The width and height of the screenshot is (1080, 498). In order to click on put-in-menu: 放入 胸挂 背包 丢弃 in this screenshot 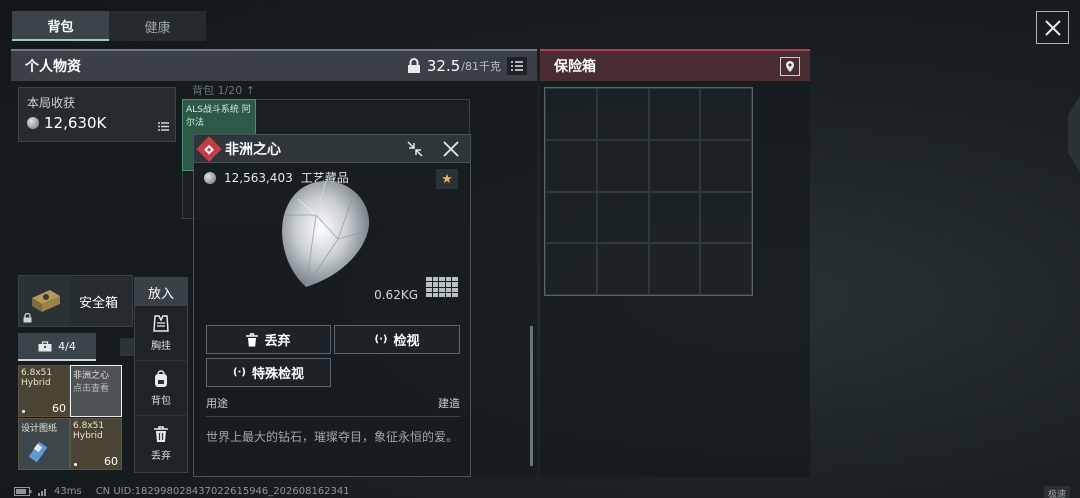, I will do `click(161, 375)`.